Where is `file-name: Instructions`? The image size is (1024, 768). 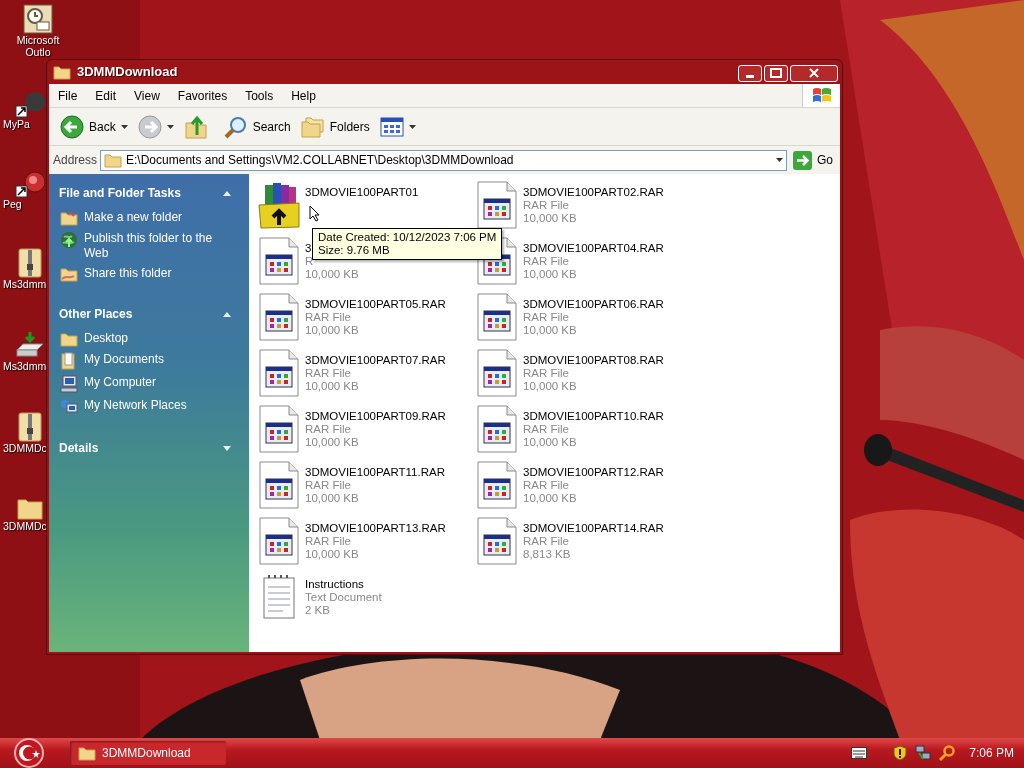 file-name: Instructions is located at coordinates (334, 584).